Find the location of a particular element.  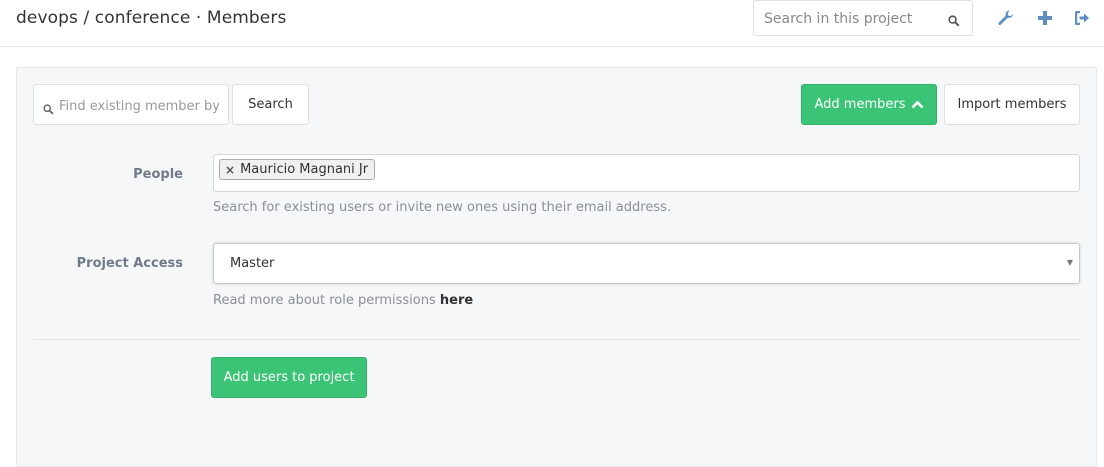

people-token: × Mauricio Magnani Jr is located at coordinates (297, 169).